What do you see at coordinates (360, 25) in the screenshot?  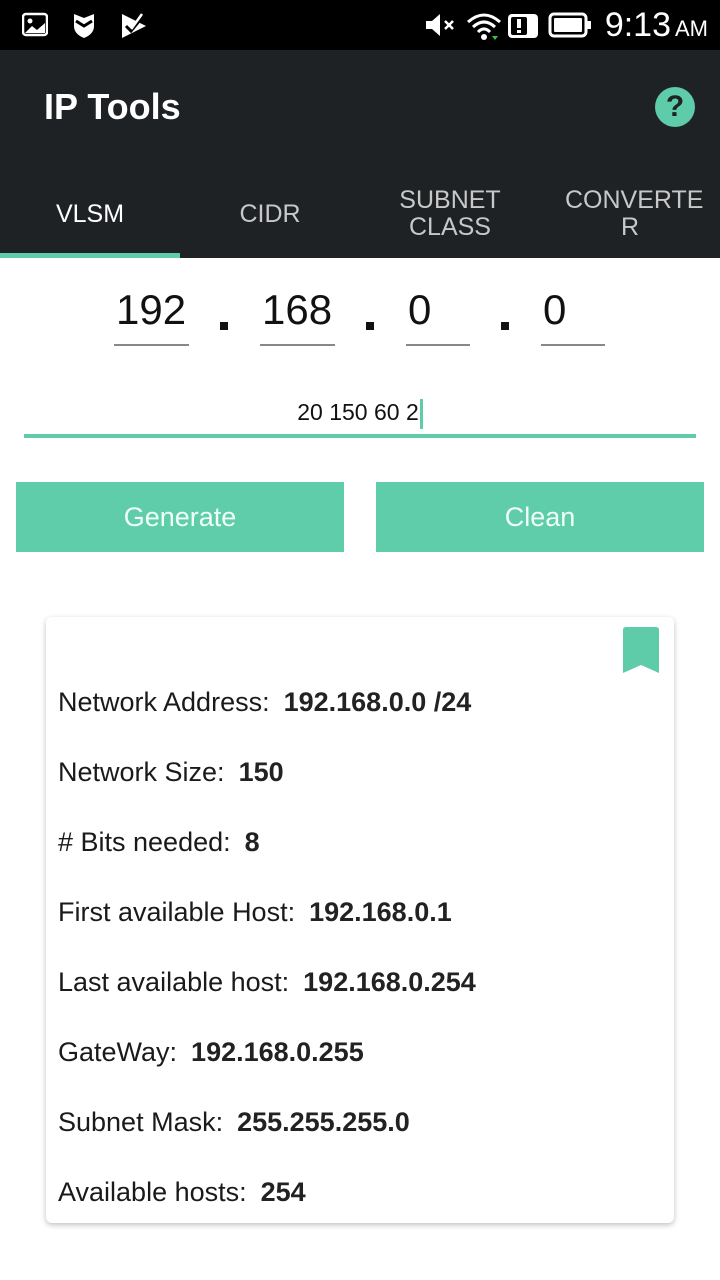 I see `status-bar: 9:13 AM` at bounding box center [360, 25].